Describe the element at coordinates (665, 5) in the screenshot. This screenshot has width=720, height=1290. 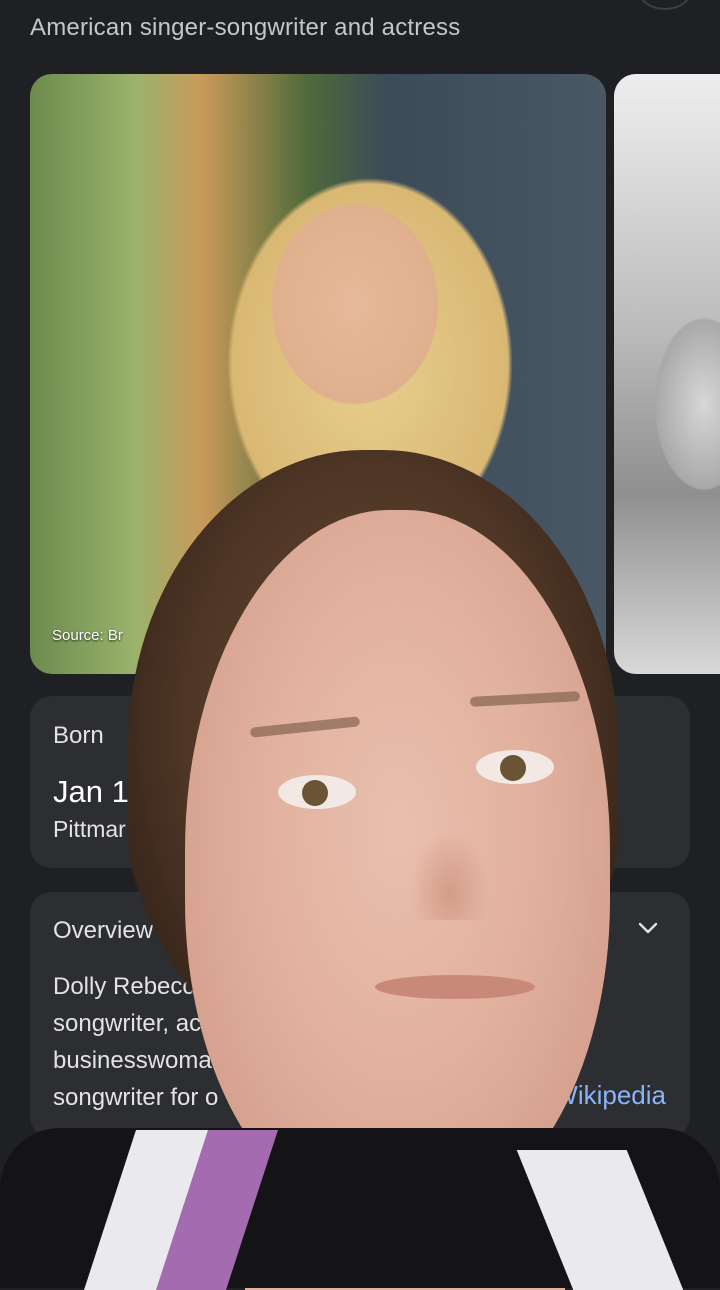
I see `top-avatar-ring` at that location.